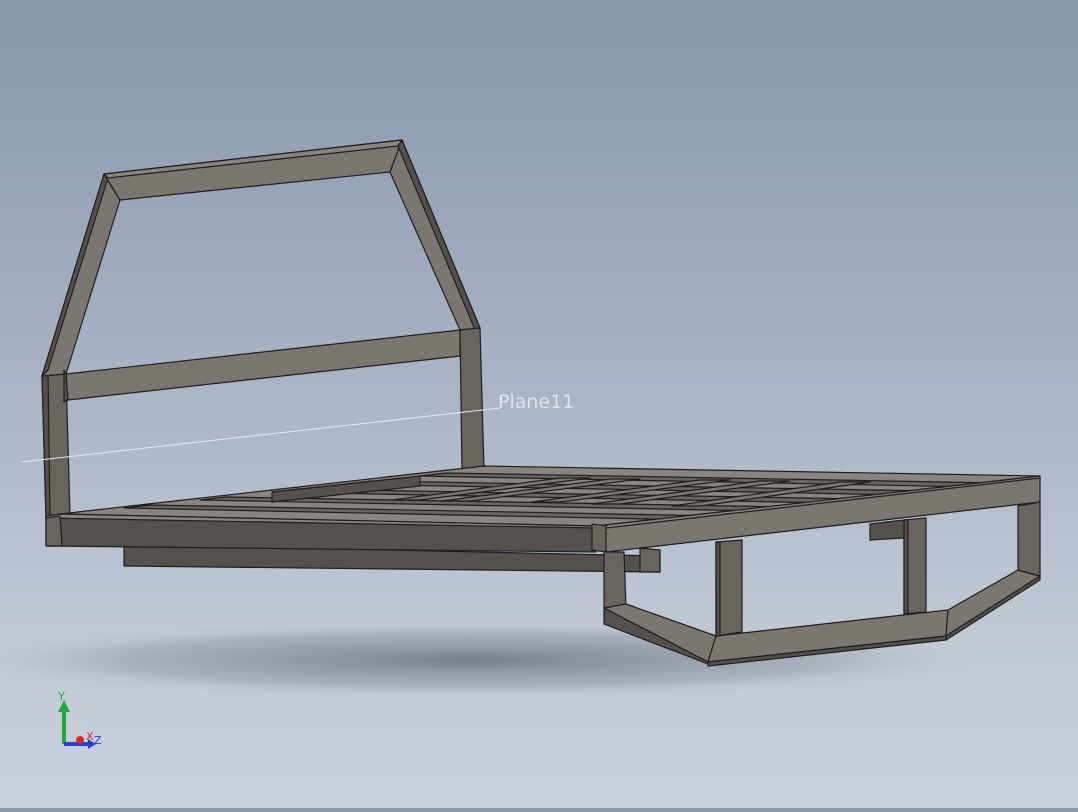 This screenshot has width=1078, height=812. What do you see at coordinates (79, 719) in the screenshot?
I see `coordinate-triad: Y X Z` at bounding box center [79, 719].